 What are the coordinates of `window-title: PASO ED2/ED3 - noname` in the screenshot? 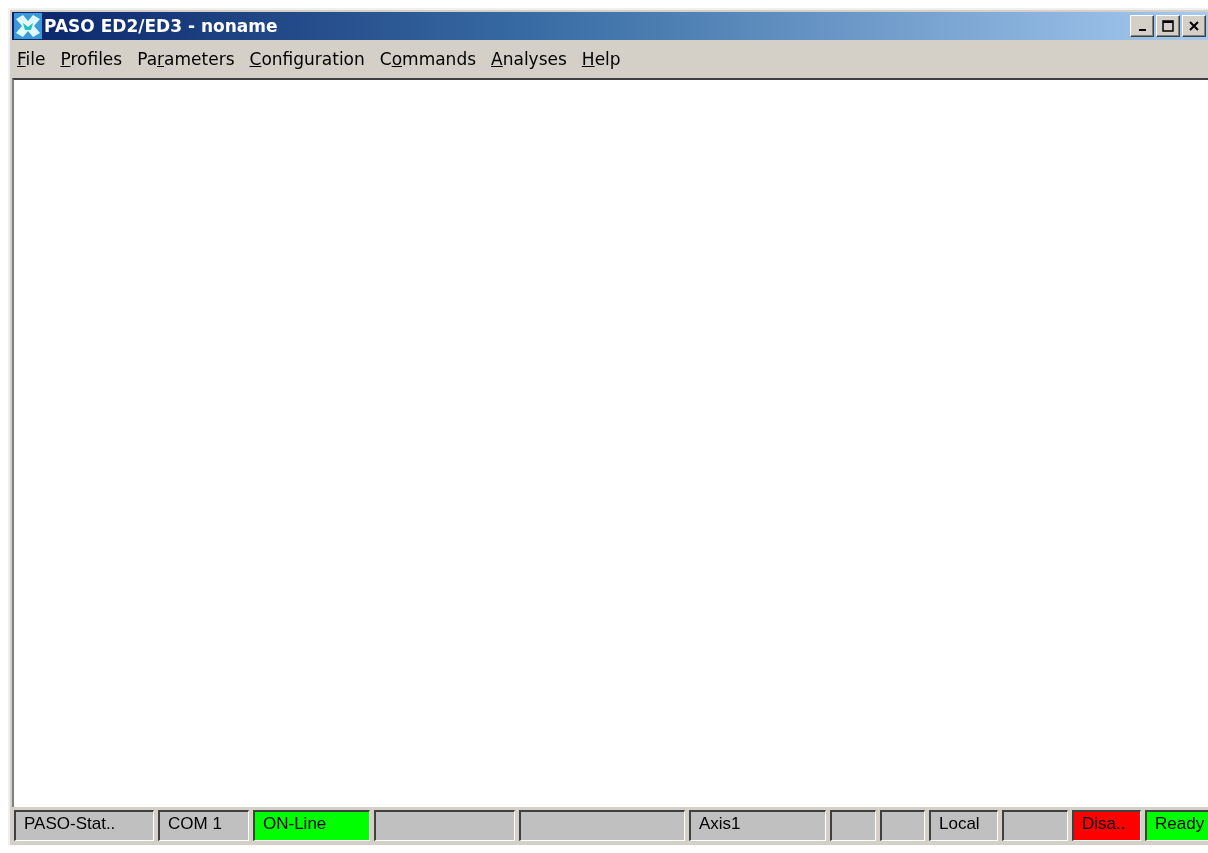 It's located at (161, 26).